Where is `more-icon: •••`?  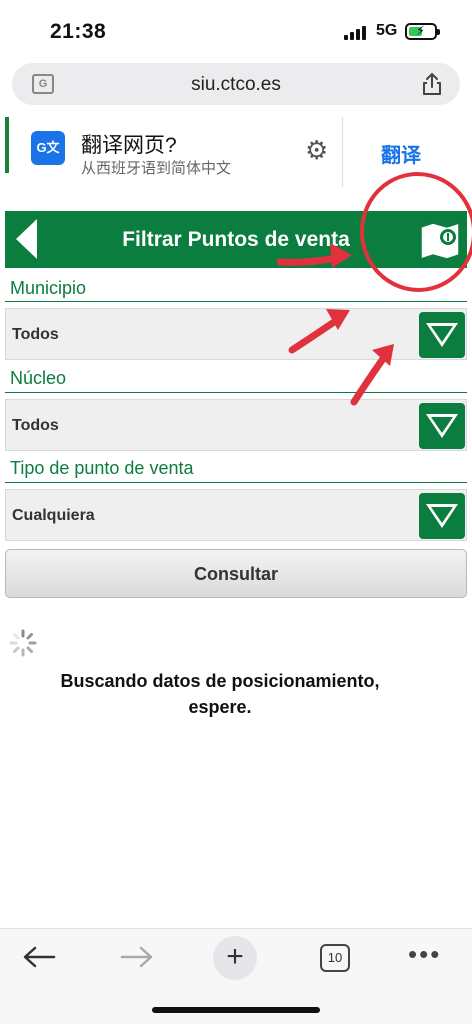 more-icon: ••• is located at coordinates (424, 954).